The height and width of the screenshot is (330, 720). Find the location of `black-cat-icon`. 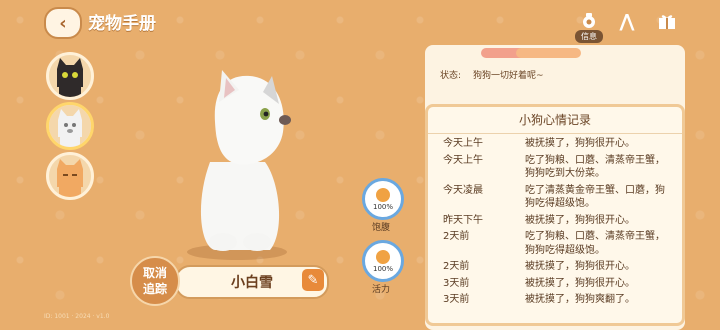

black-cat-icon is located at coordinates (70, 76).